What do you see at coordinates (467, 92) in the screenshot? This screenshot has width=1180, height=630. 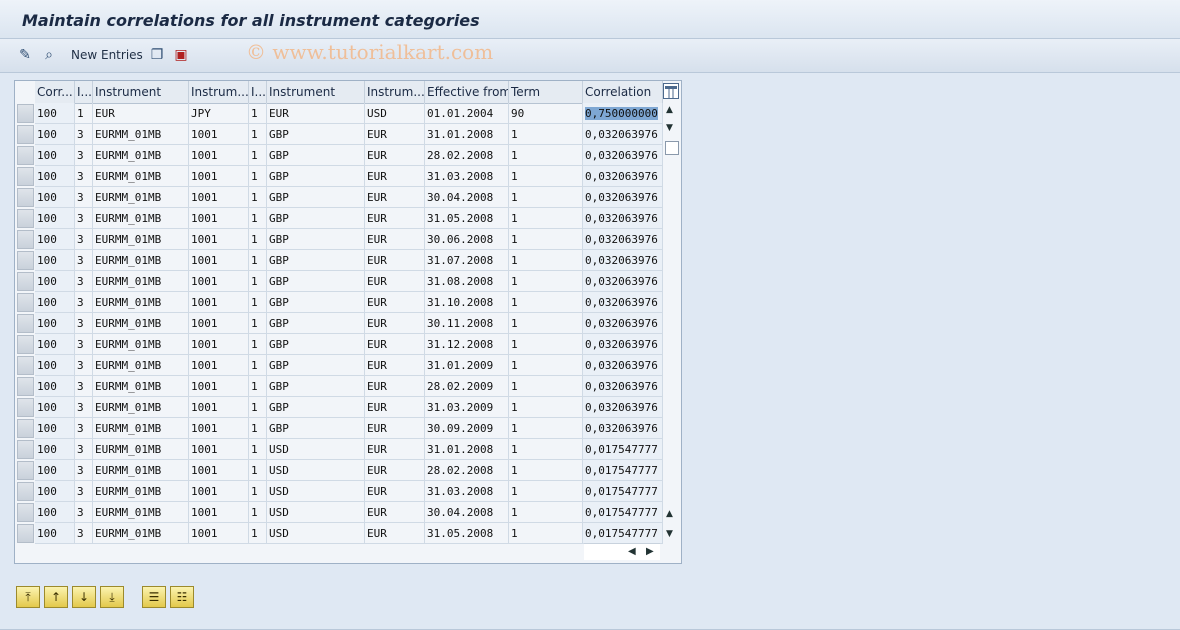 I see `header-effective-from-col: Effective from` at bounding box center [467, 92].